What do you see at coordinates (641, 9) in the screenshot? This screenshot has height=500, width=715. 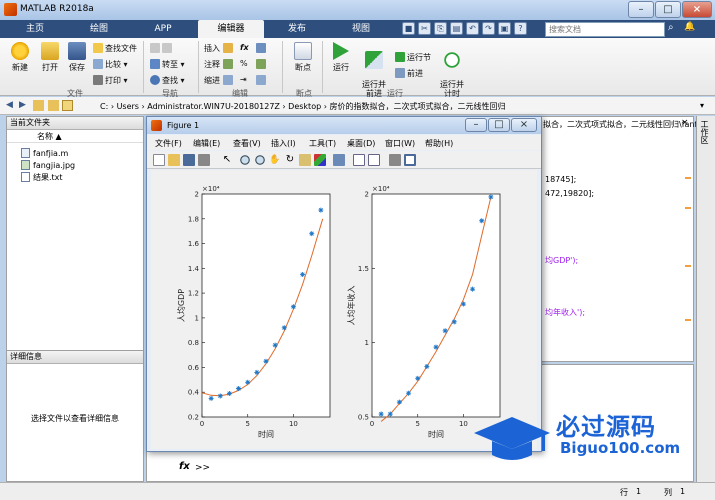 I see `minimize-button: –` at bounding box center [641, 9].